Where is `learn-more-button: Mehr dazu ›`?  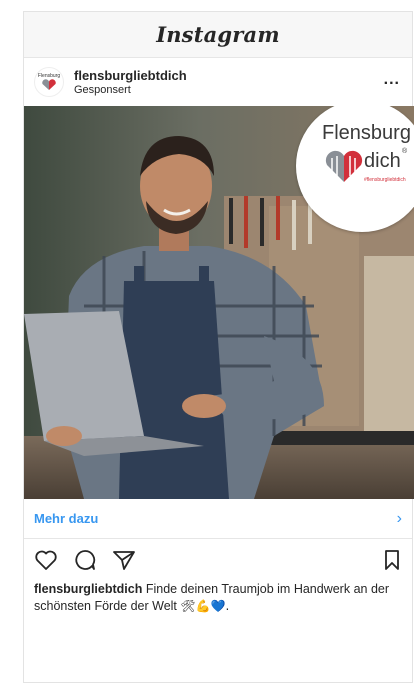
learn-more-button: Mehr dazu › is located at coordinates (218, 519).